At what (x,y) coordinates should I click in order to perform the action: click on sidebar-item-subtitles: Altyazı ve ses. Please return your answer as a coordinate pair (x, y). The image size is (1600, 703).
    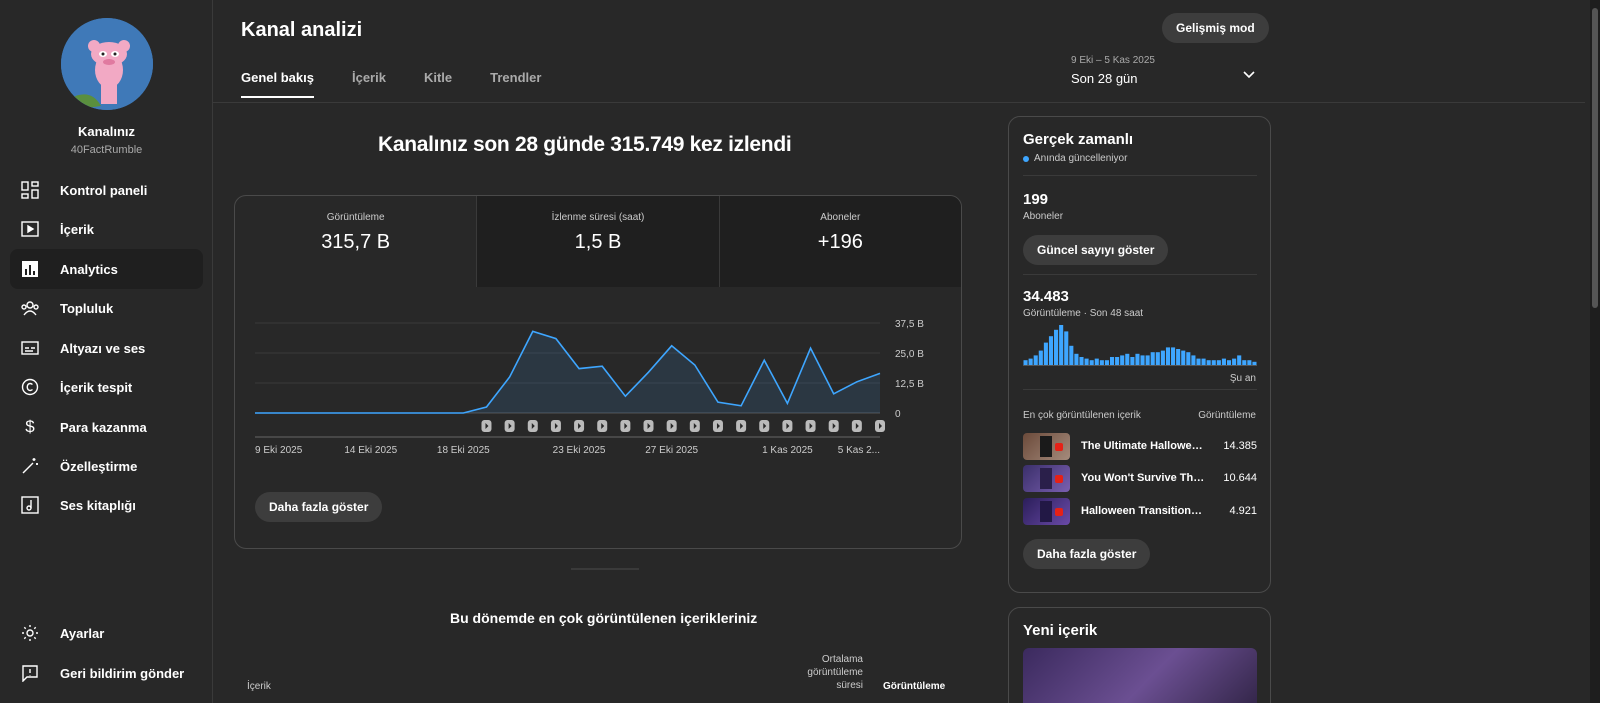
    Looking at the image, I should click on (106, 348).